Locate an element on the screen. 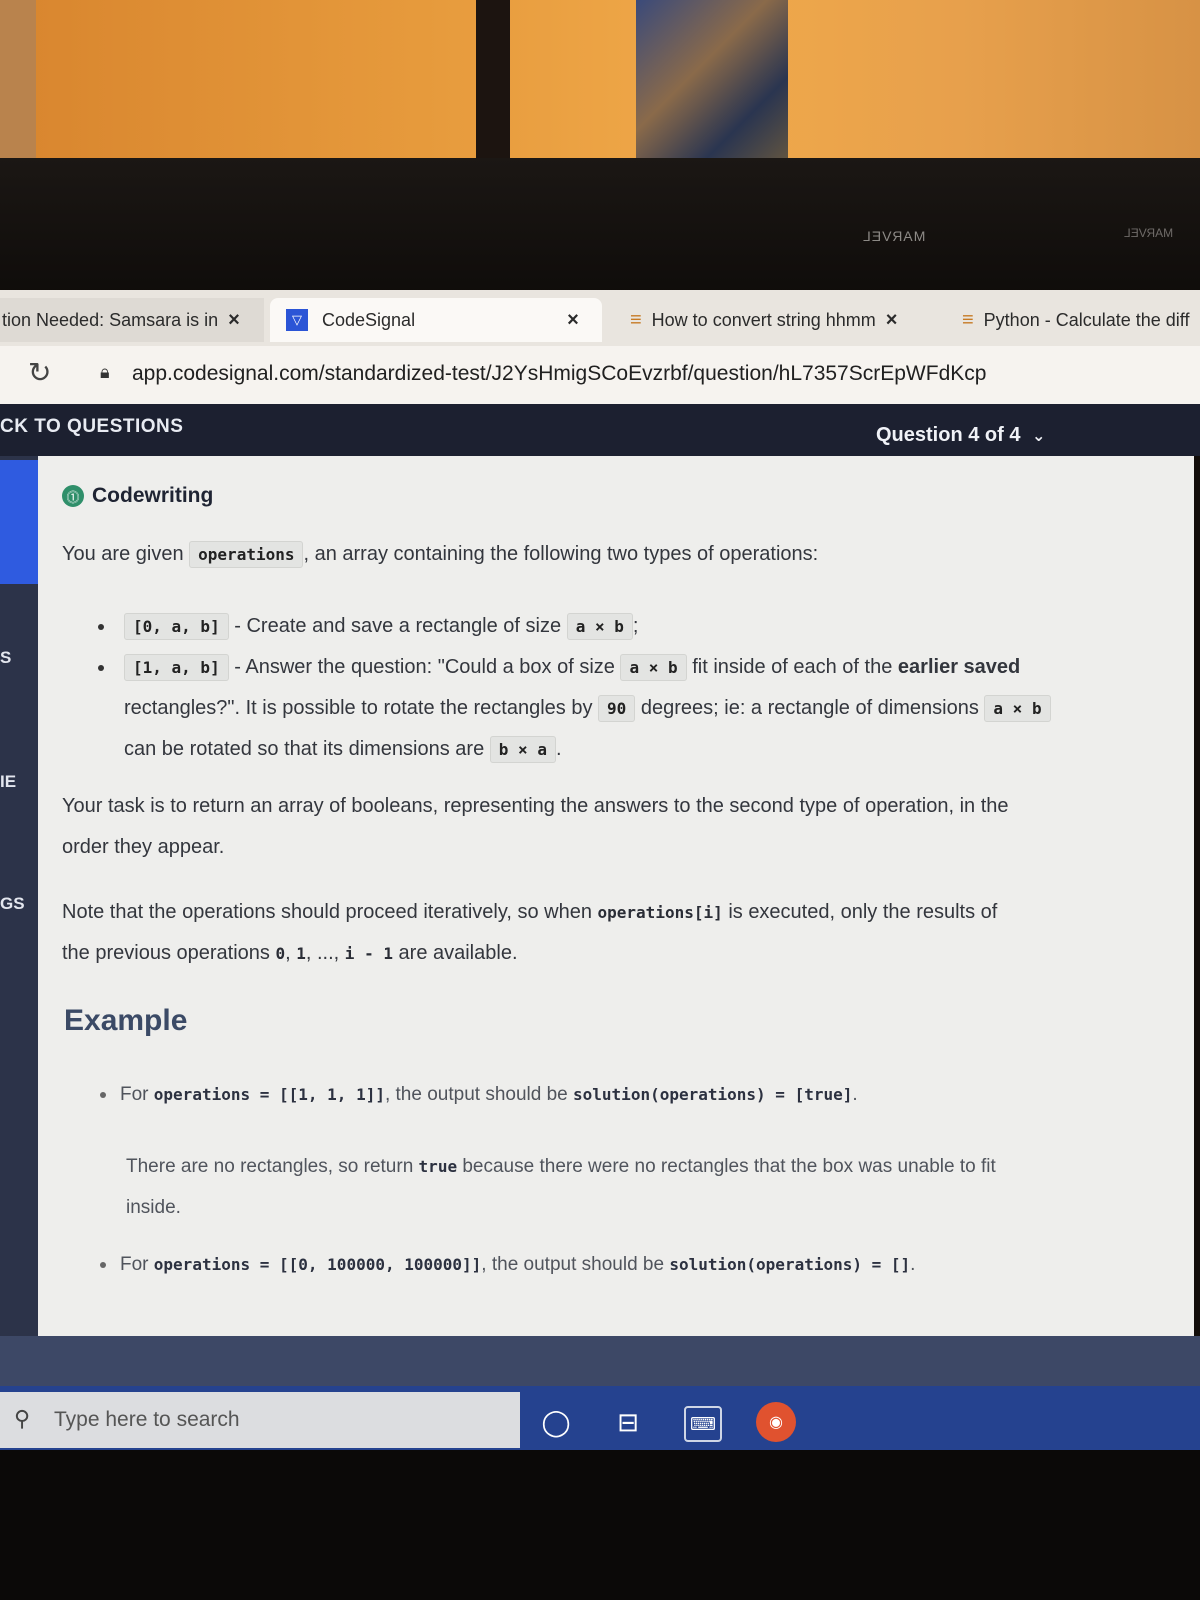 Image resolution: width=1200 pixels, height=1600 pixels. op2-bold: earlier saved is located at coordinates (959, 667).